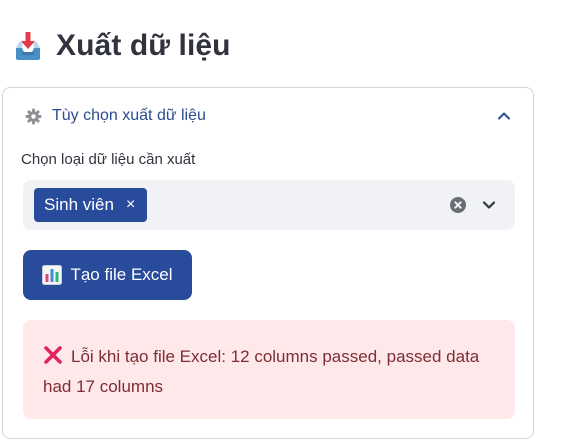  I want to click on expander-label: Tùy chọn xuất dữ liệu, so click(129, 115).